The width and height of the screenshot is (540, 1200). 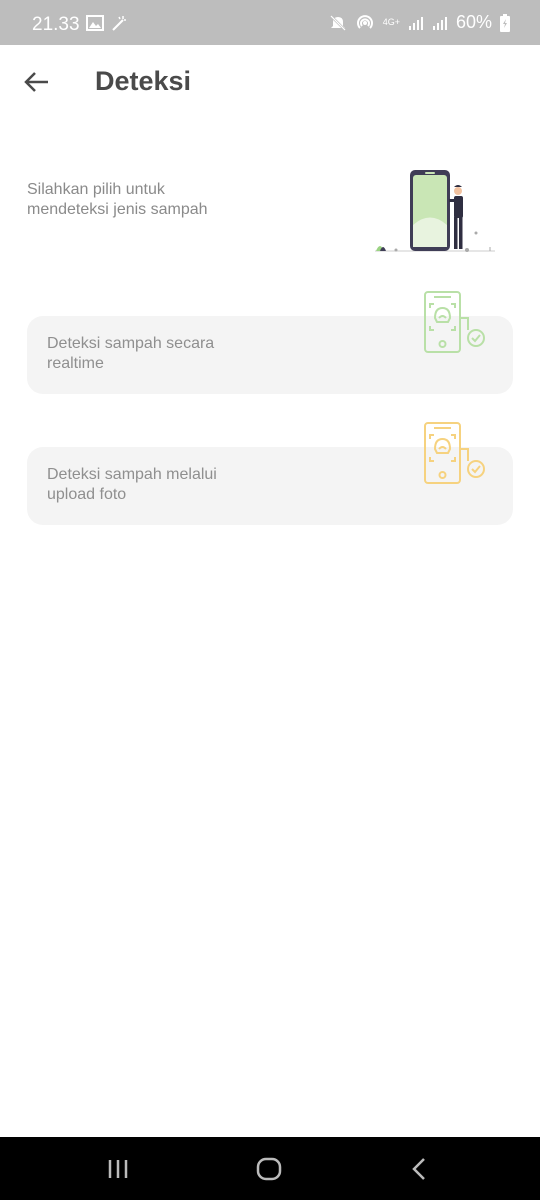 What do you see at coordinates (364, 21) in the screenshot?
I see `hotspot-icon` at bounding box center [364, 21].